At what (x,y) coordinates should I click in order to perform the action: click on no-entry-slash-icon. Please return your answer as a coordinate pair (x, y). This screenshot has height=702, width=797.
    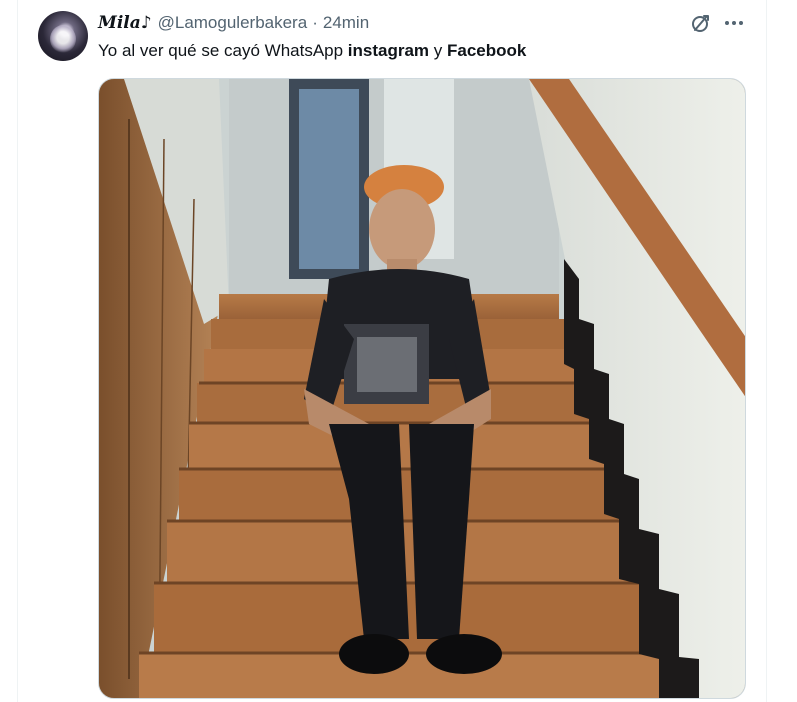
    Looking at the image, I should click on (700, 23).